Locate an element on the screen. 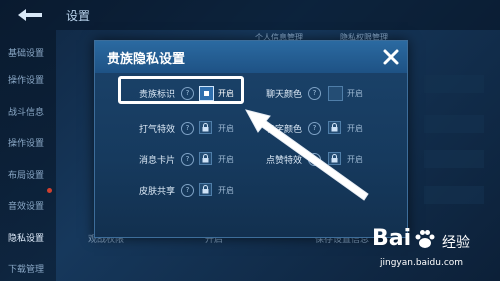 The image size is (500, 281). sidebar-item-privacy: 隐私设置 is located at coordinates (26, 237).